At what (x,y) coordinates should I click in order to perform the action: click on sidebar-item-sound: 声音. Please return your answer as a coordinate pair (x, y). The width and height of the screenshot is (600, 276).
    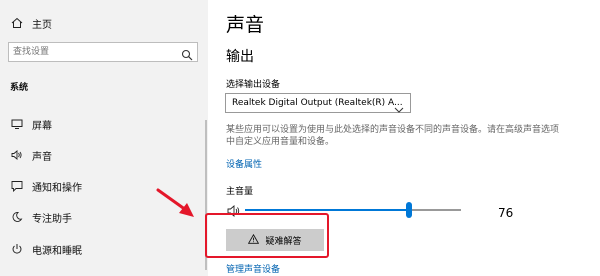
    Looking at the image, I should click on (104, 155).